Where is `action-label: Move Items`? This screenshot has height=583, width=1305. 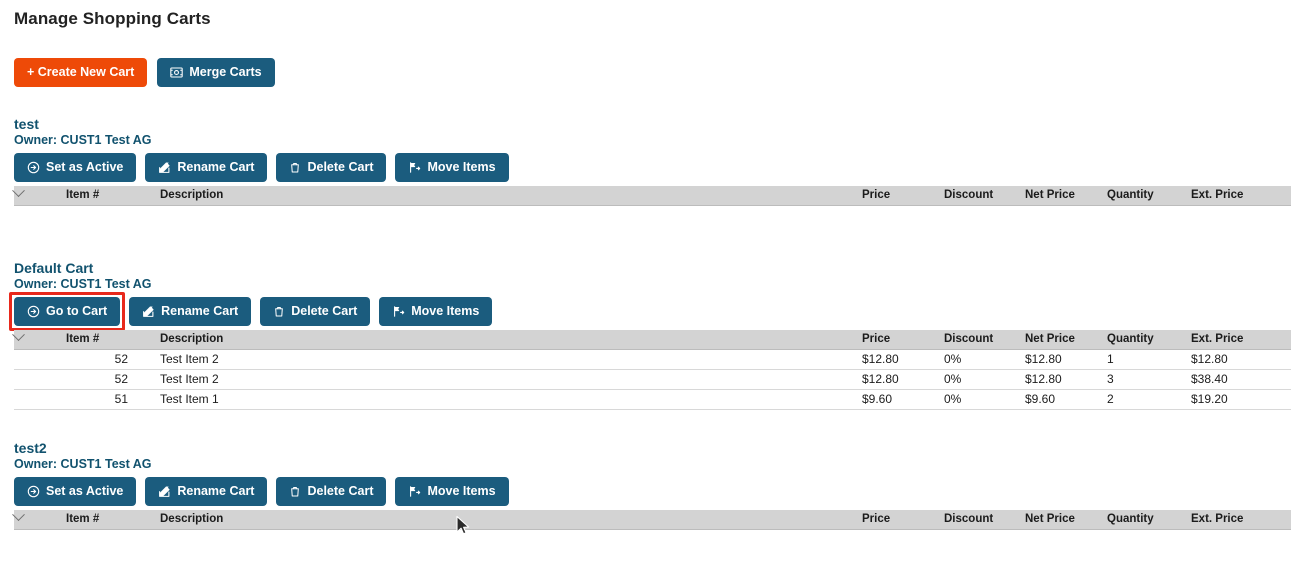 action-label: Move Items is located at coordinates (461, 491).